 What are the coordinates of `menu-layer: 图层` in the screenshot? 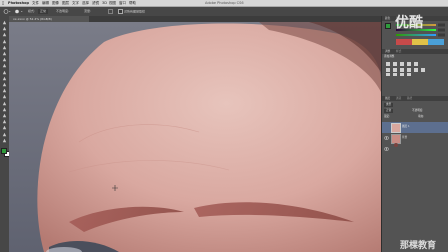 It's located at (65, 3).